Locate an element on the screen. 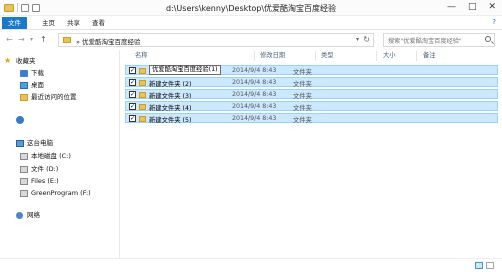 This screenshot has height=272, width=502. row-name: 新建文件夹 (4) is located at coordinates (170, 108).